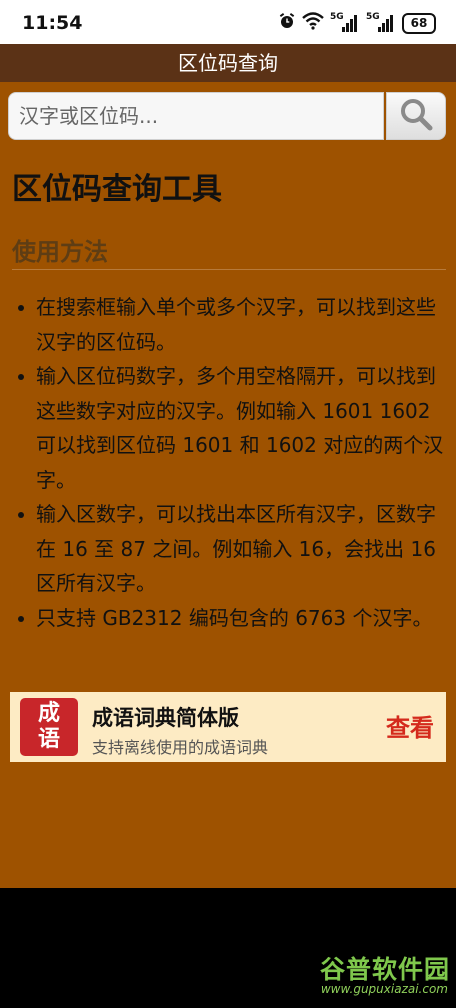  What do you see at coordinates (229, 269) in the screenshot?
I see `section-divider` at bounding box center [229, 269].